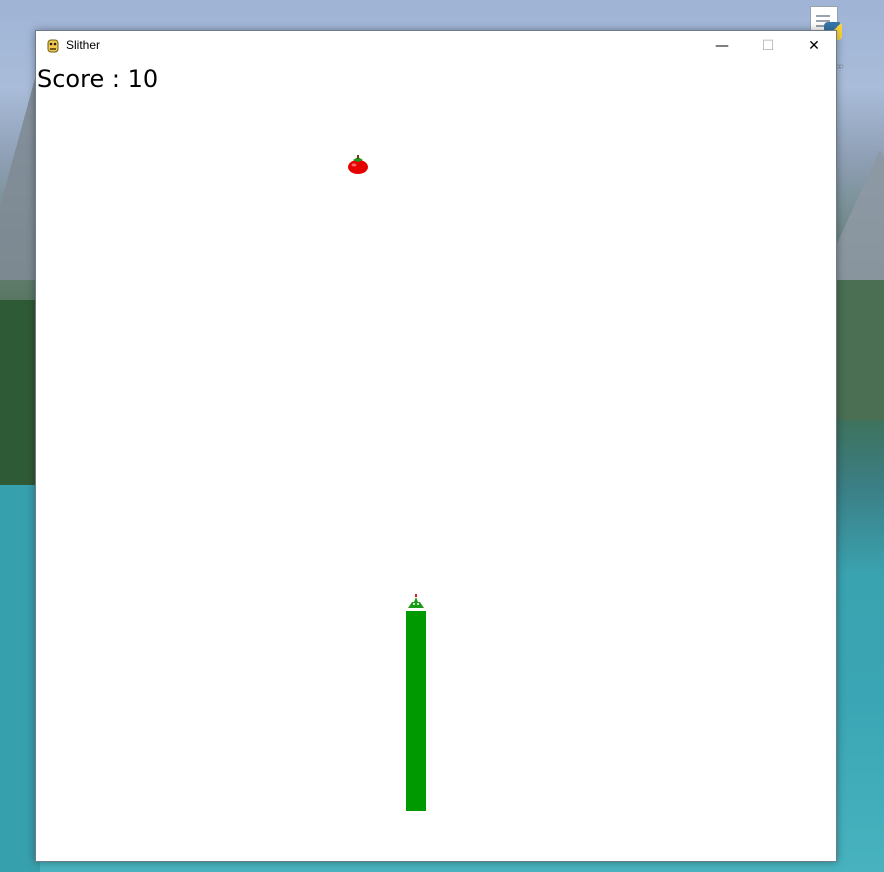 Image resolution: width=884 pixels, height=872 pixels. I want to click on snake-head-icon, so click(416, 601).